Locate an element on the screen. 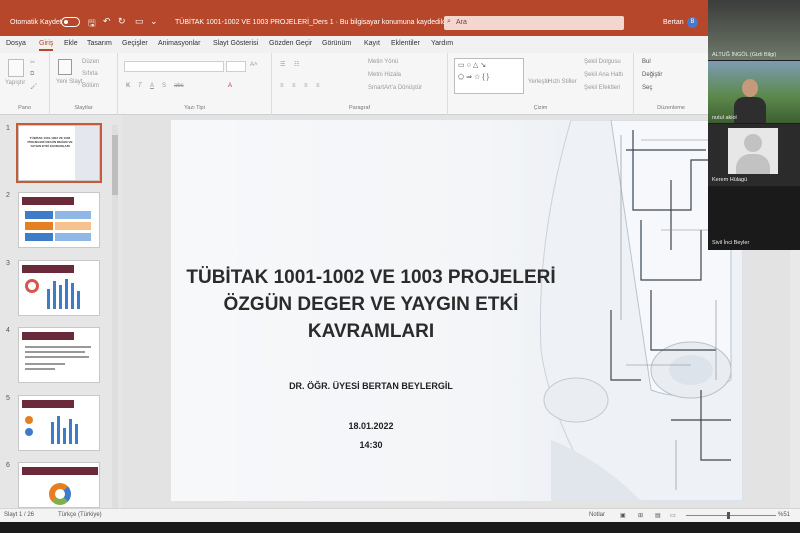 This screenshot has height=533, width=800. align-left-icon: ≡ is located at coordinates (282, 86).